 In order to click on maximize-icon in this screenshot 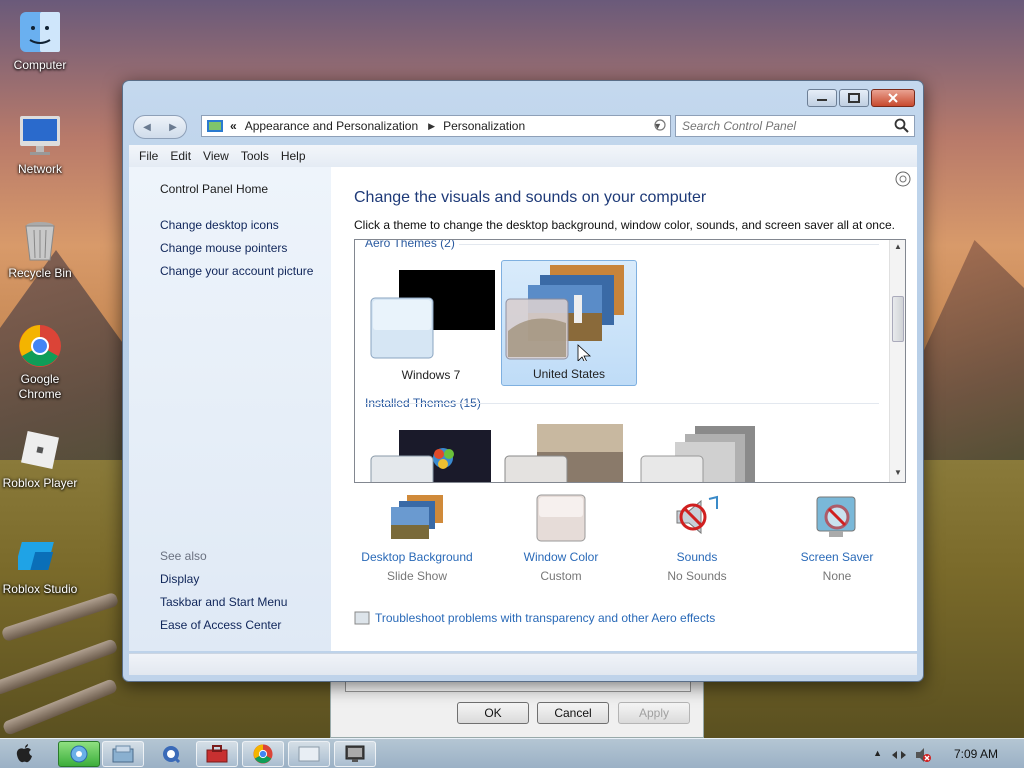, I will do `click(854, 98)`.